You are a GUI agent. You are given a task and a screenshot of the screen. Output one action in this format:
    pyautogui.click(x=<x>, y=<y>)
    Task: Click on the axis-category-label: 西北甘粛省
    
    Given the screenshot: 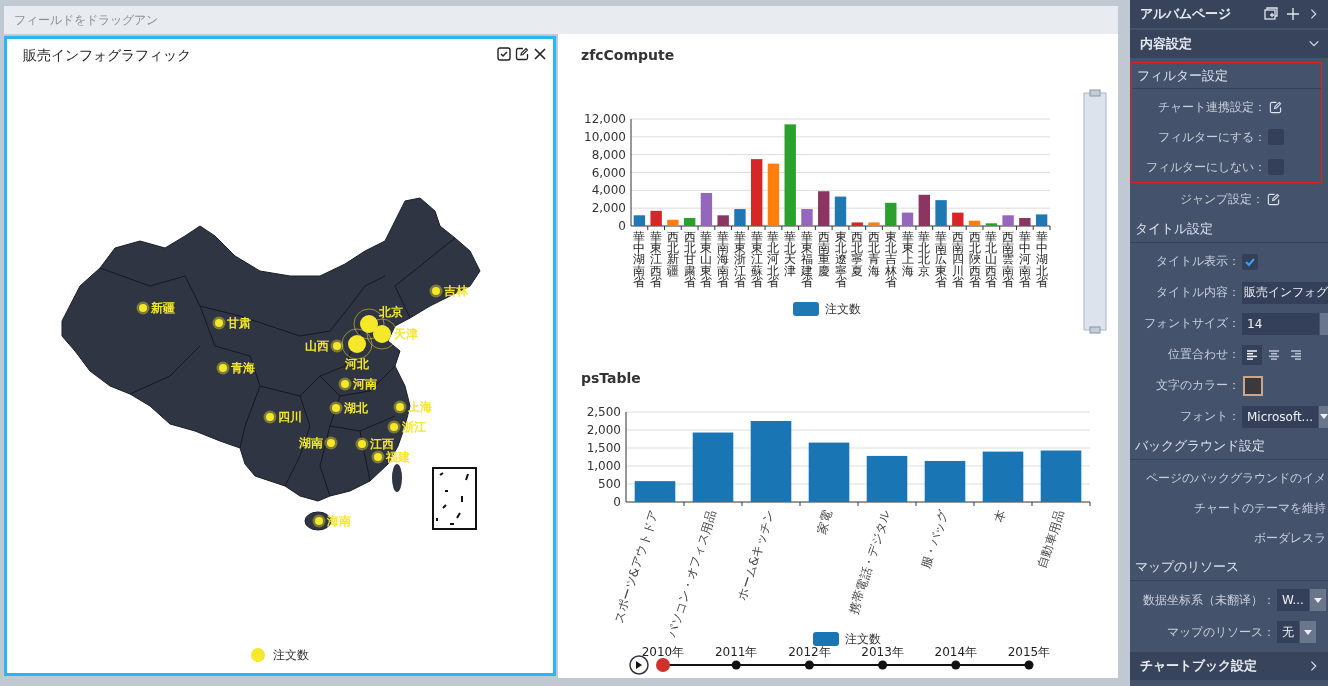 What is the action you would take?
    pyautogui.click(x=689, y=259)
    